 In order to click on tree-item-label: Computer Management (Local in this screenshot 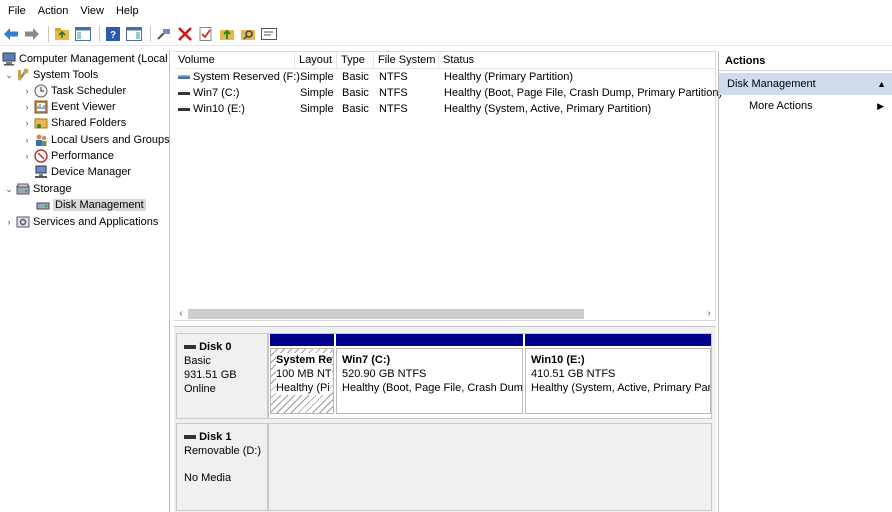, I will do `click(93, 59)`.